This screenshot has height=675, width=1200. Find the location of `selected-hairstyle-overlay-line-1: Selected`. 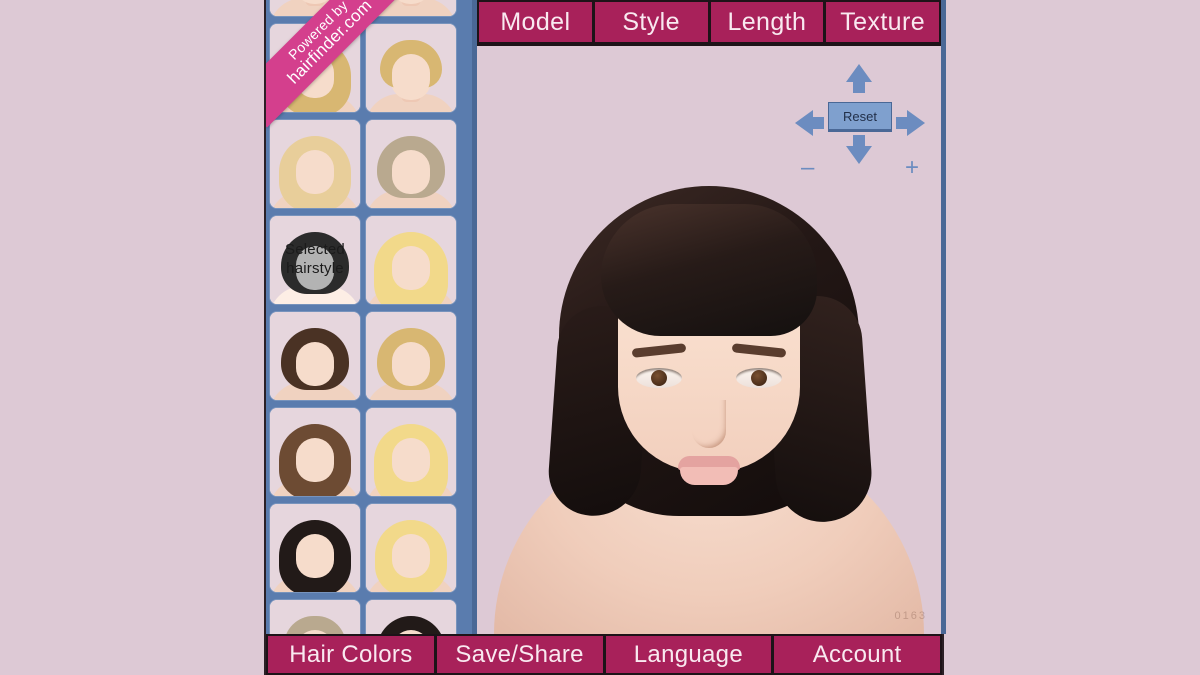

selected-hairstyle-overlay-line-1: Selected is located at coordinates (315, 250).